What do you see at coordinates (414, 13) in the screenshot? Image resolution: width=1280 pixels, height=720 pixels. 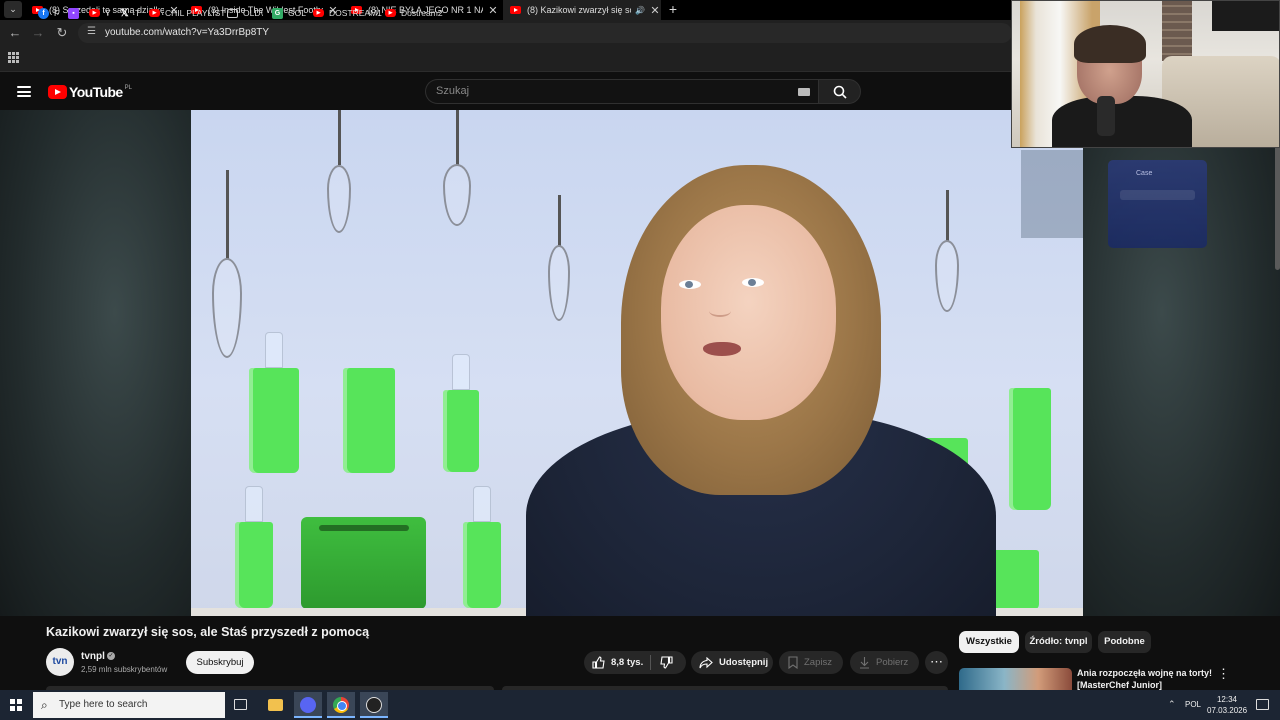 I see `bookmark-item: ▶ Dostream2` at bounding box center [414, 13].